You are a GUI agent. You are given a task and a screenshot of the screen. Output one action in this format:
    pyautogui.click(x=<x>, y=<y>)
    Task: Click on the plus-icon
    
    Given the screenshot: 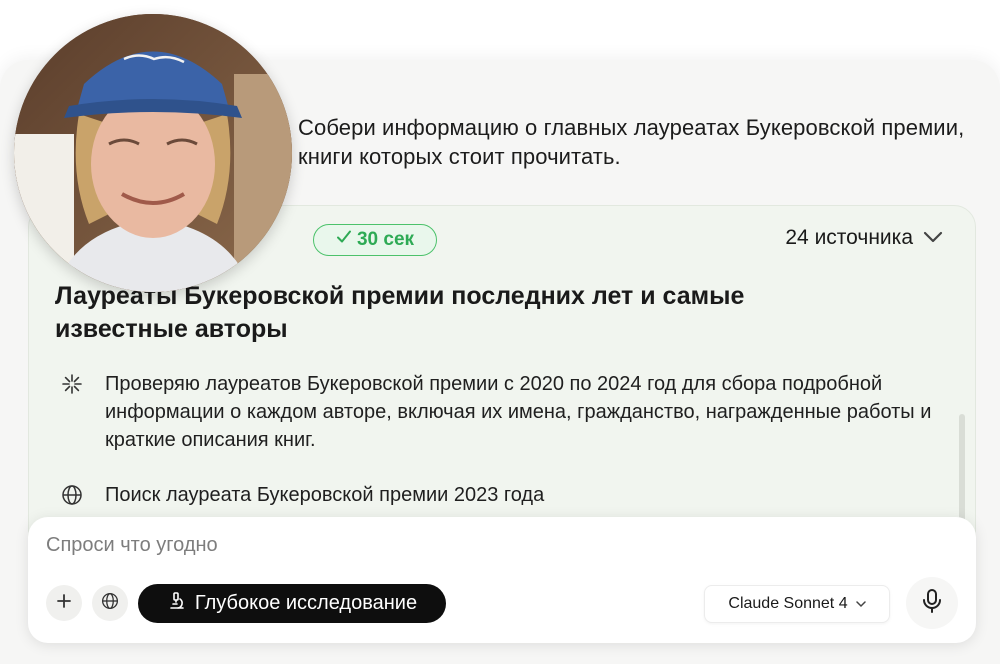 What is the action you would take?
    pyautogui.click(x=64, y=603)
    